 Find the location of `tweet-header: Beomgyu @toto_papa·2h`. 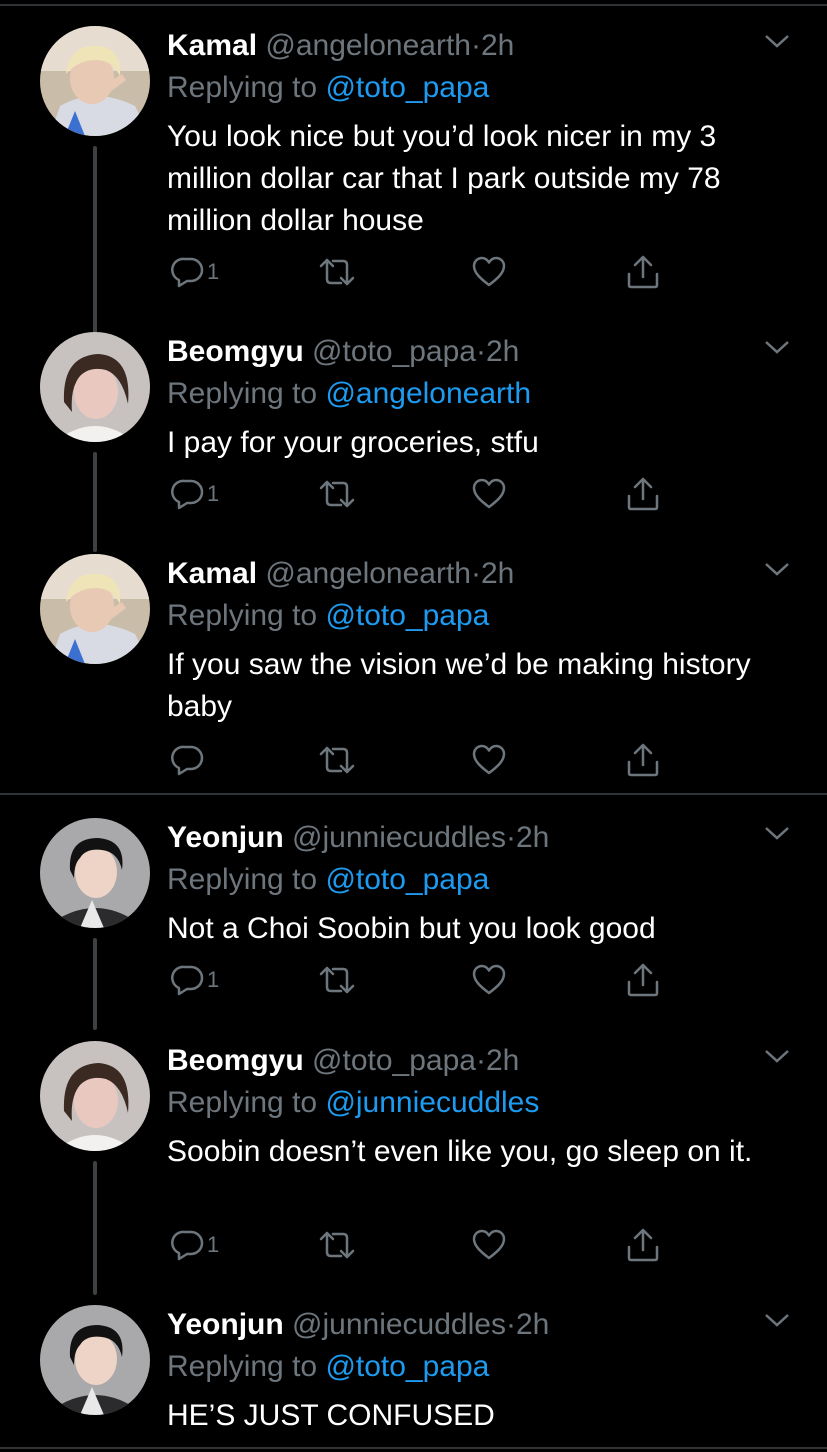

tweet-header: Beomgyu @toto_papa·2h is located at coordinates (343, 1061).